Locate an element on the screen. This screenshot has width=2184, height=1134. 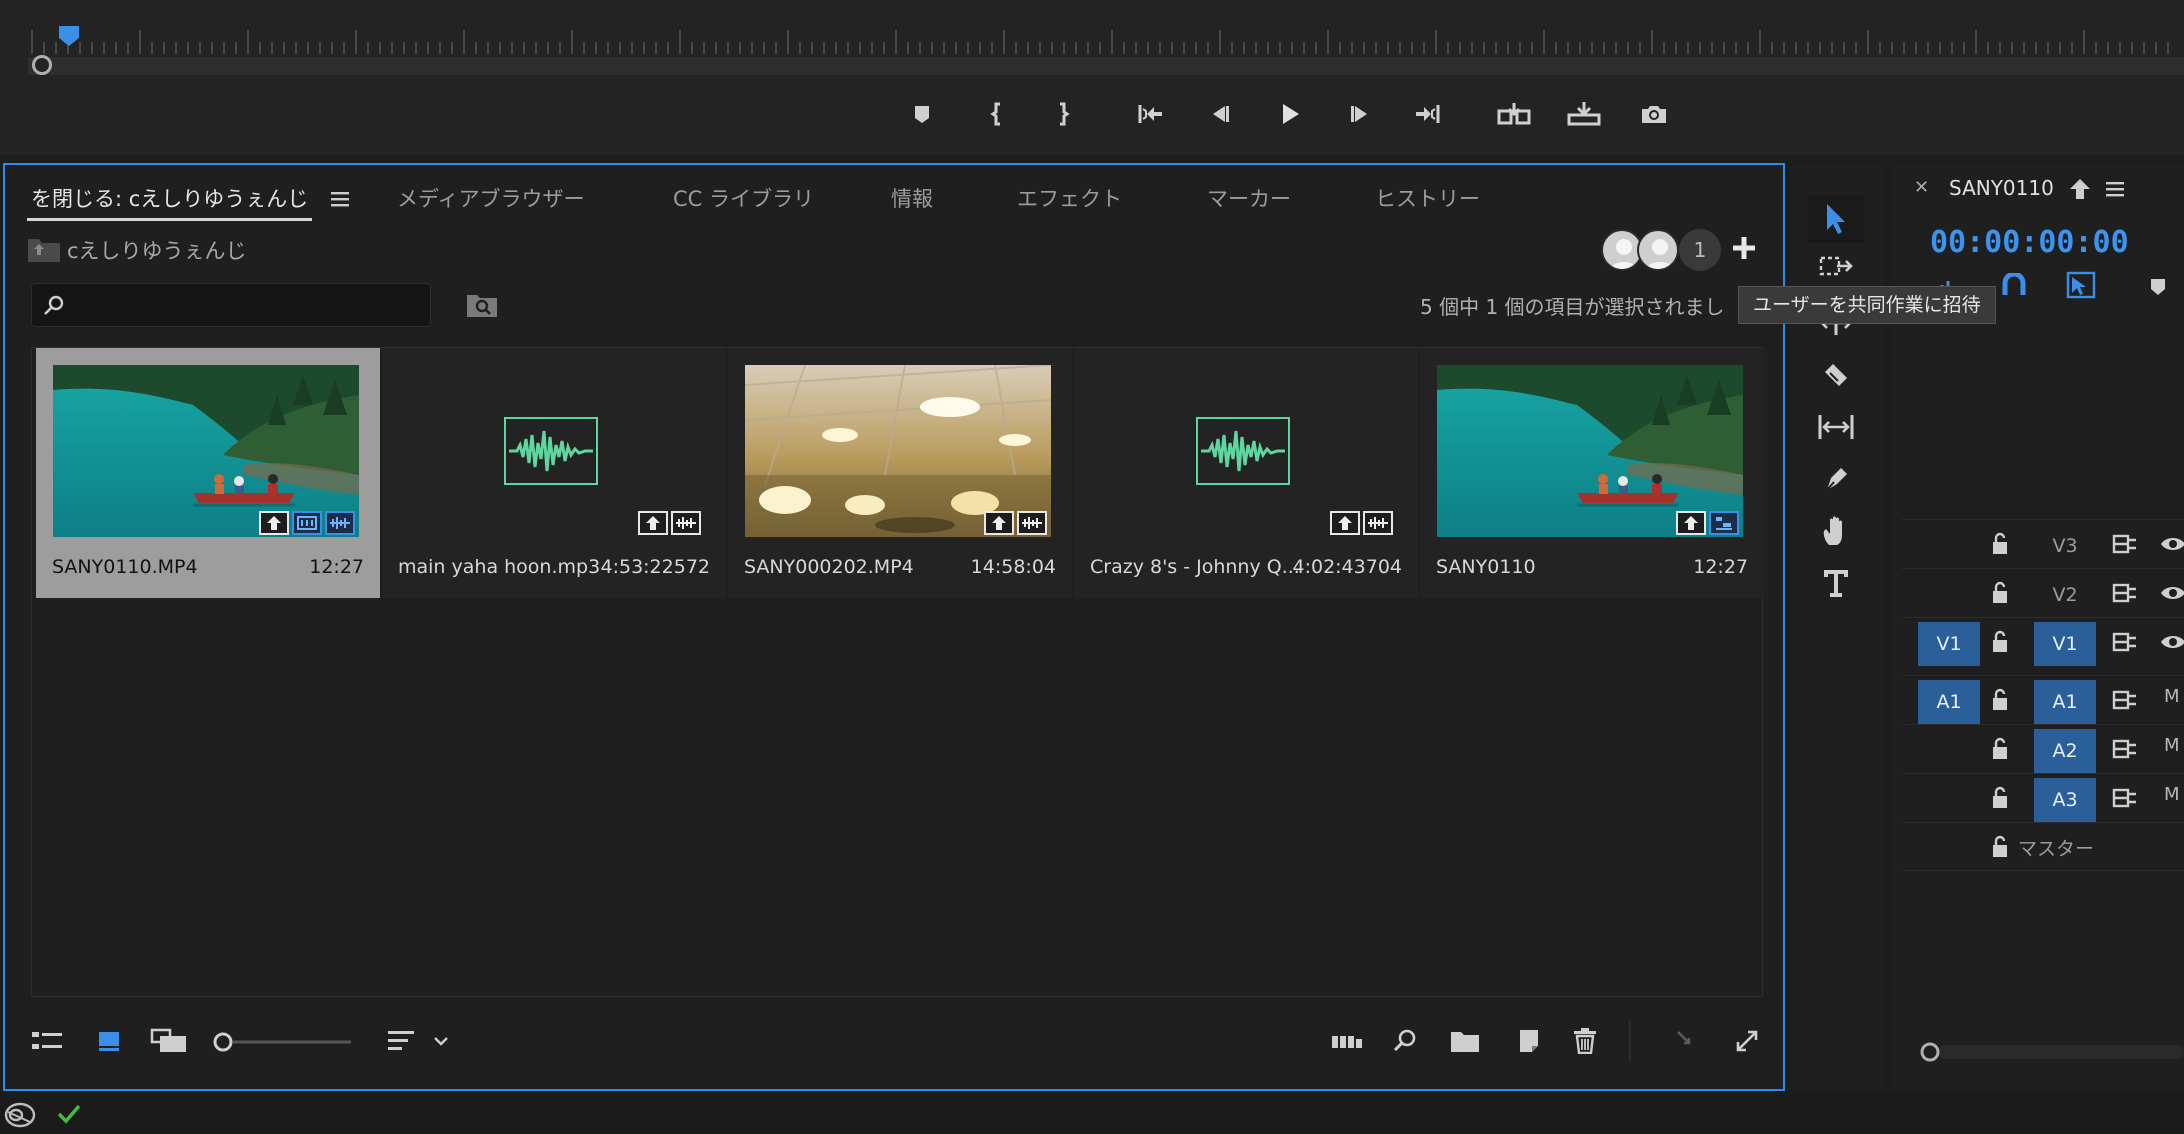
step-forward-button is located at coordinates (1360, 114).